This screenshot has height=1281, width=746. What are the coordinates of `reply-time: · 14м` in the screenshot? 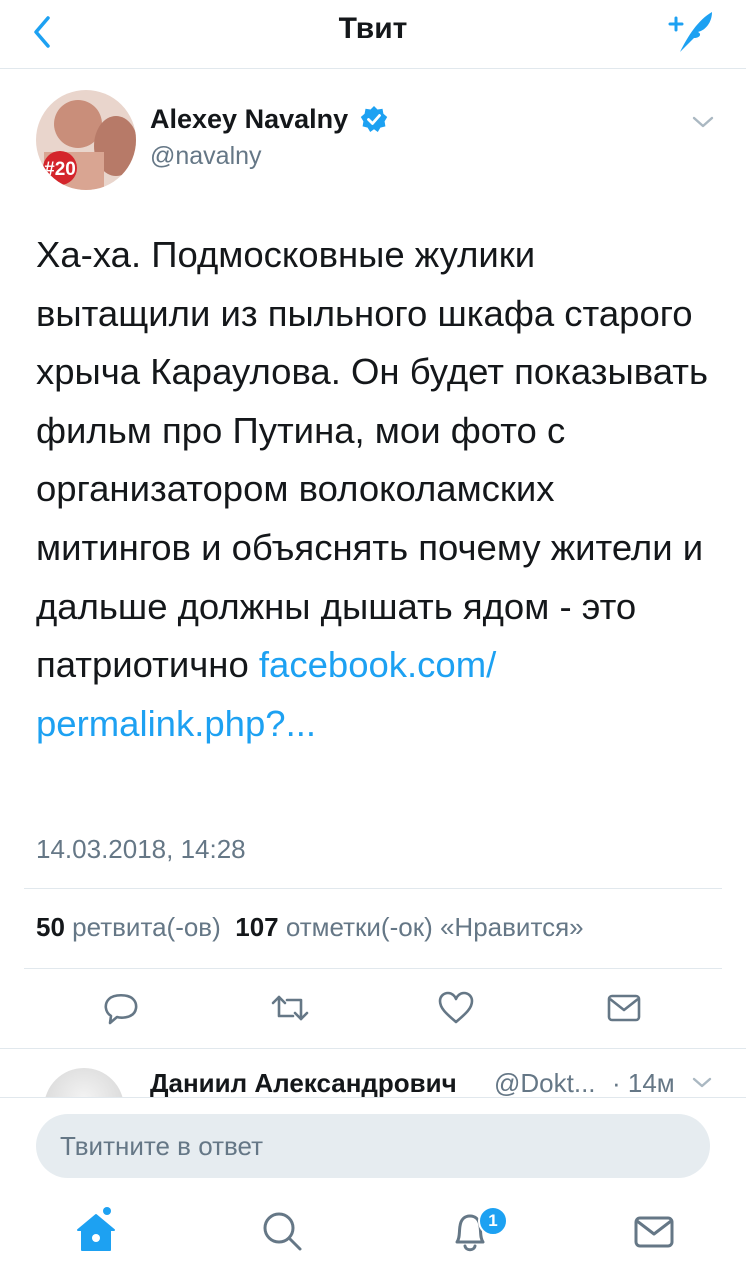 It's located at (643, 1083).